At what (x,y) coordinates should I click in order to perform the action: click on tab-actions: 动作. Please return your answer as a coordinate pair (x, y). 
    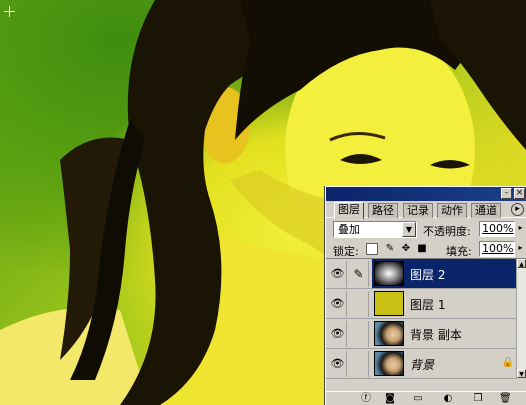
    Looking at the image, I should click on (452, 210).